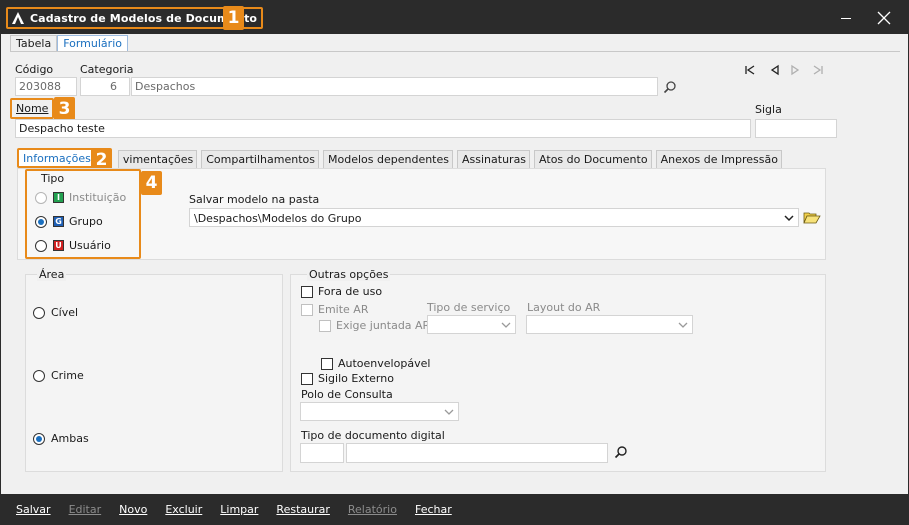 Image resolution: width=909 pixels, height=525 pixels. What do you see at coordinates (260, 159) in the screenshot?
I see `tab-compartilhamentos: Compartilhamentos` at bounding box center [260, 159].